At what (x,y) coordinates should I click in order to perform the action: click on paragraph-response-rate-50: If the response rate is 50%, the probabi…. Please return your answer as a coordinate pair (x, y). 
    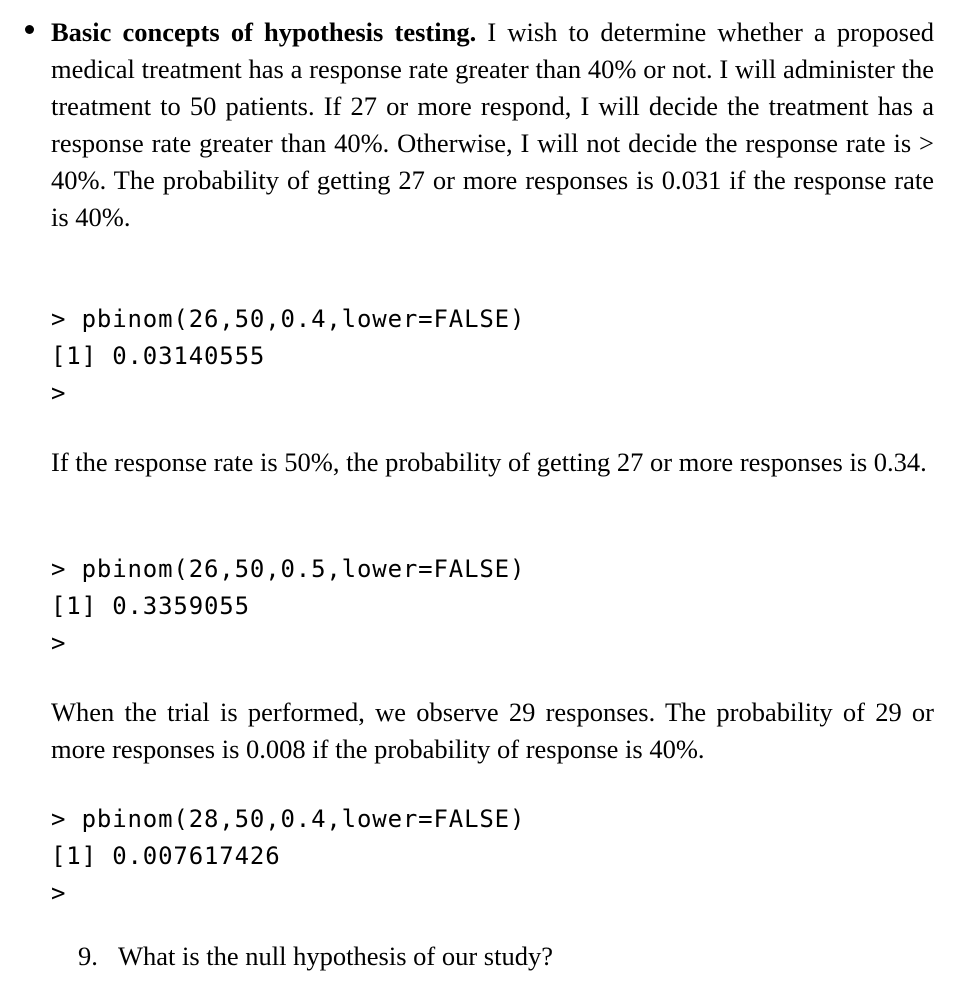
    Looking at the image, I should click on (492, 462).